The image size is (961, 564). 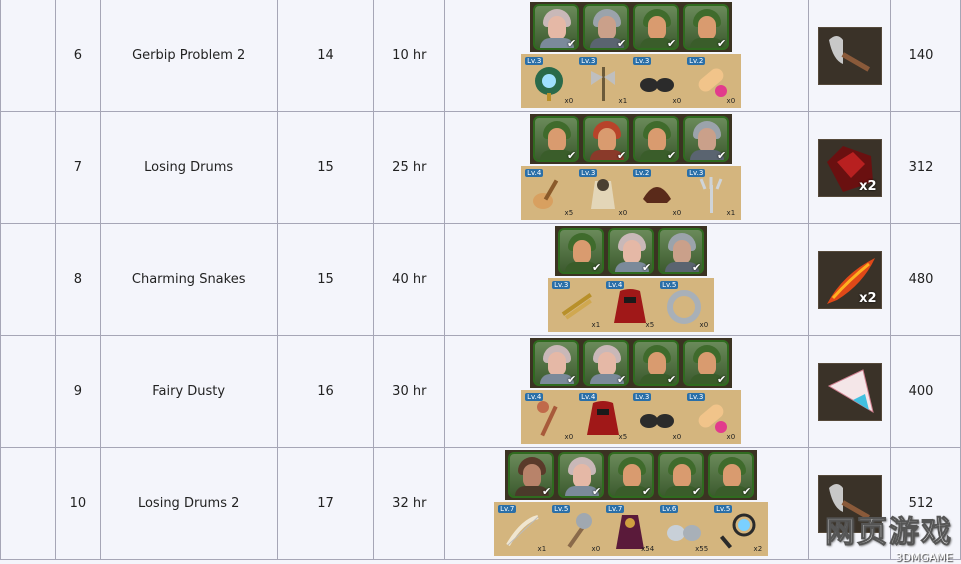 I want to click on item-list: Lv.4 x0 Lv.4 x5 Lv.3 x0 Lv.3 x0, so click(x=631, y=417).